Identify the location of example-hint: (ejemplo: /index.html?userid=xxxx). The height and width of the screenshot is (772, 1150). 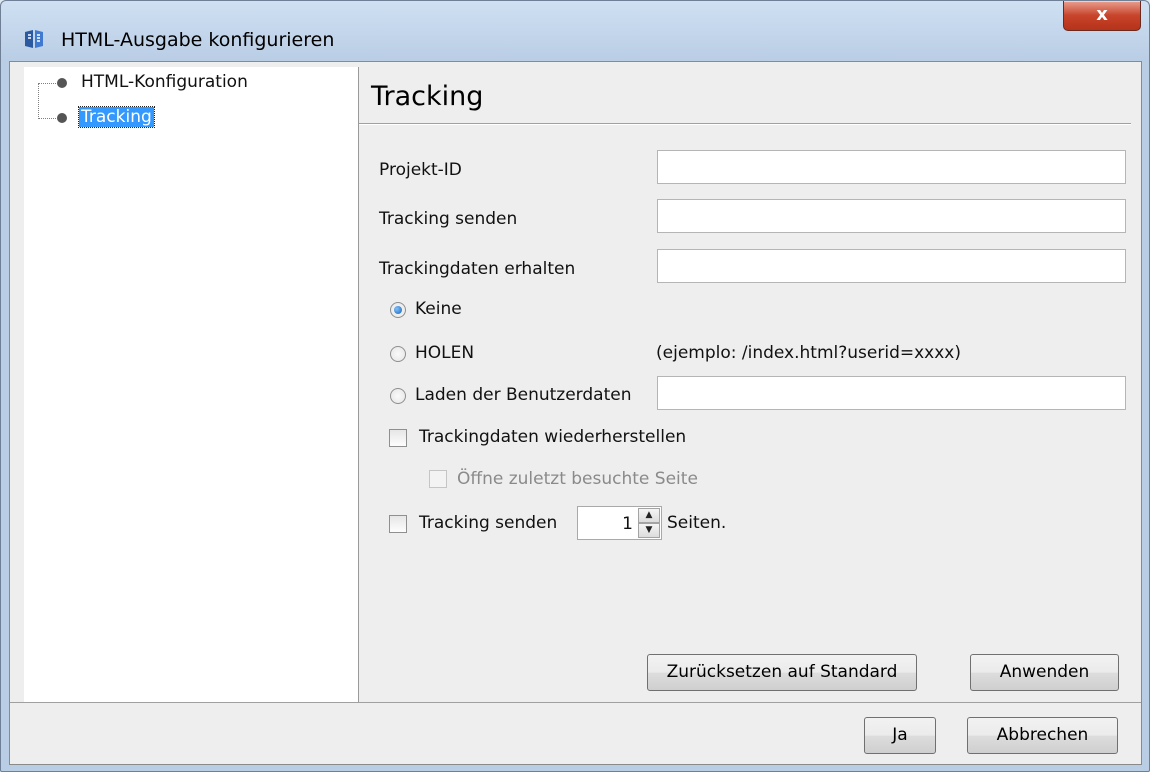
(808, 353).